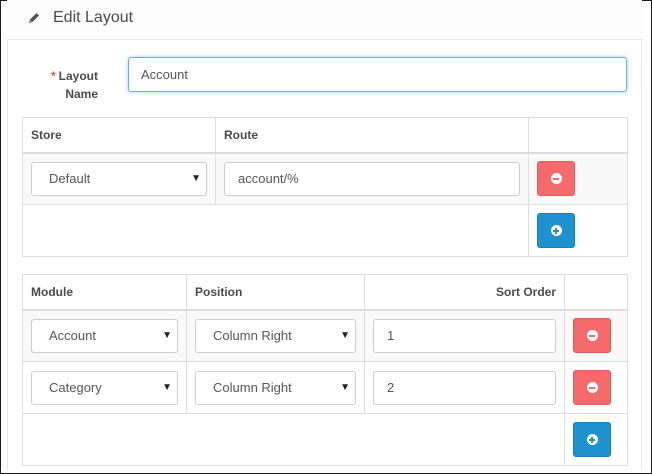  What do you see at coordinates (578, 230) in the screenshot?
I see `route-footer-action-cell` at bounding box center [578, 230].